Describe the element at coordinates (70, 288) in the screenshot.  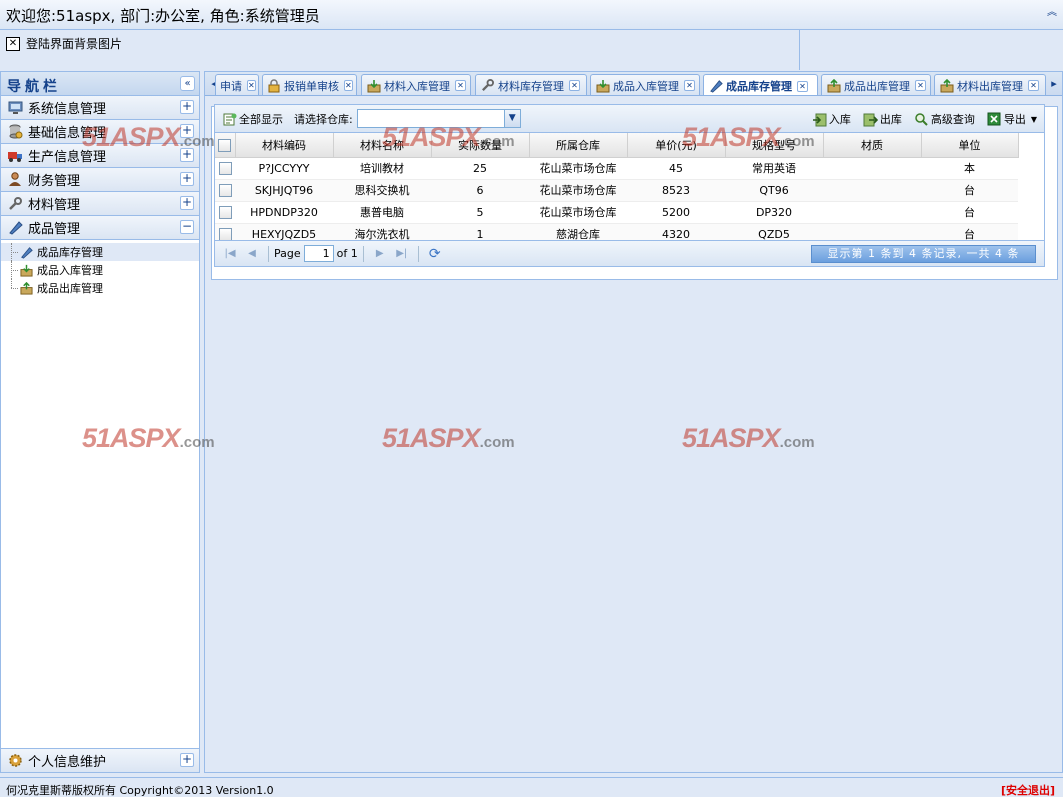
I see `nav-item-label: 成品出库管理` at that location.